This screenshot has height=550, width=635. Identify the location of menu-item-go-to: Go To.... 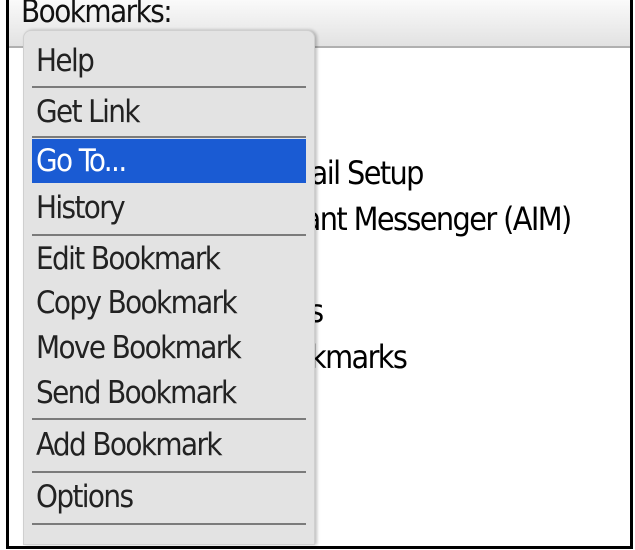
(169, 161).